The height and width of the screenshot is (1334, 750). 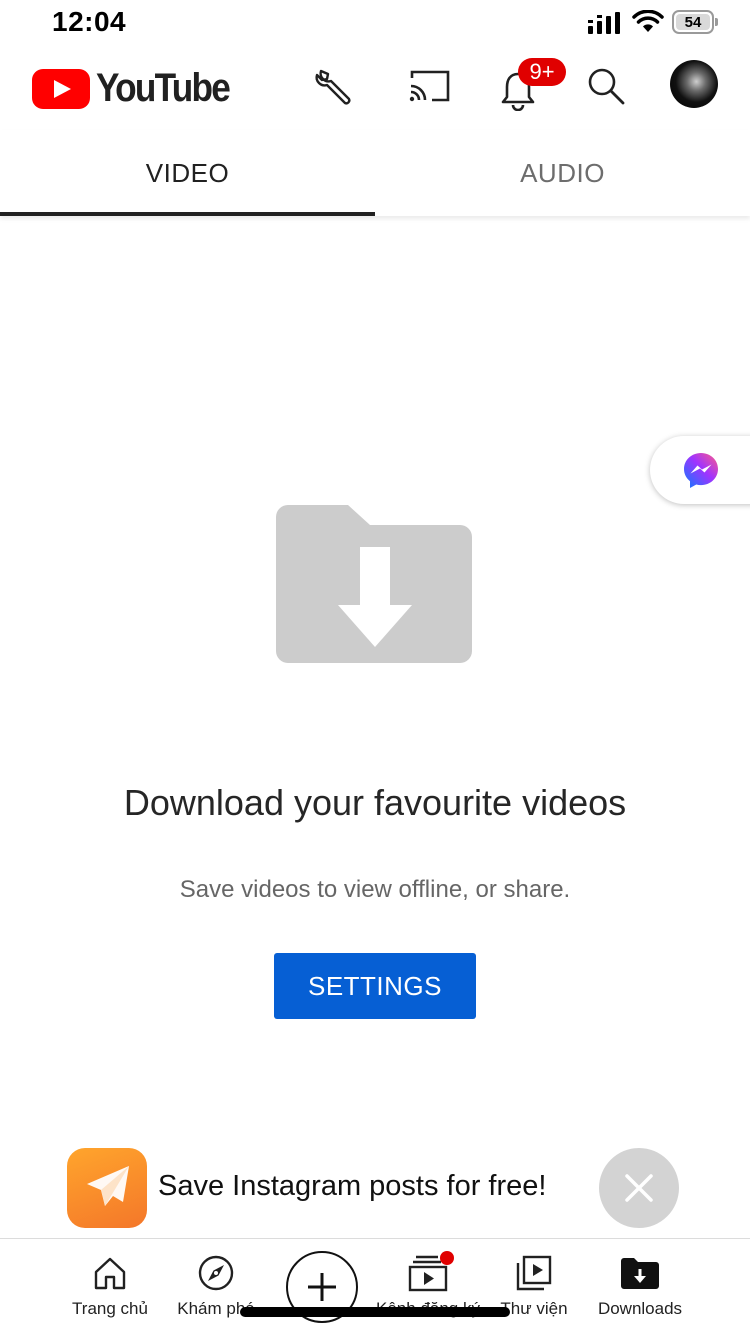 I want to click on plus-icon, so click(x=322, y=1287).